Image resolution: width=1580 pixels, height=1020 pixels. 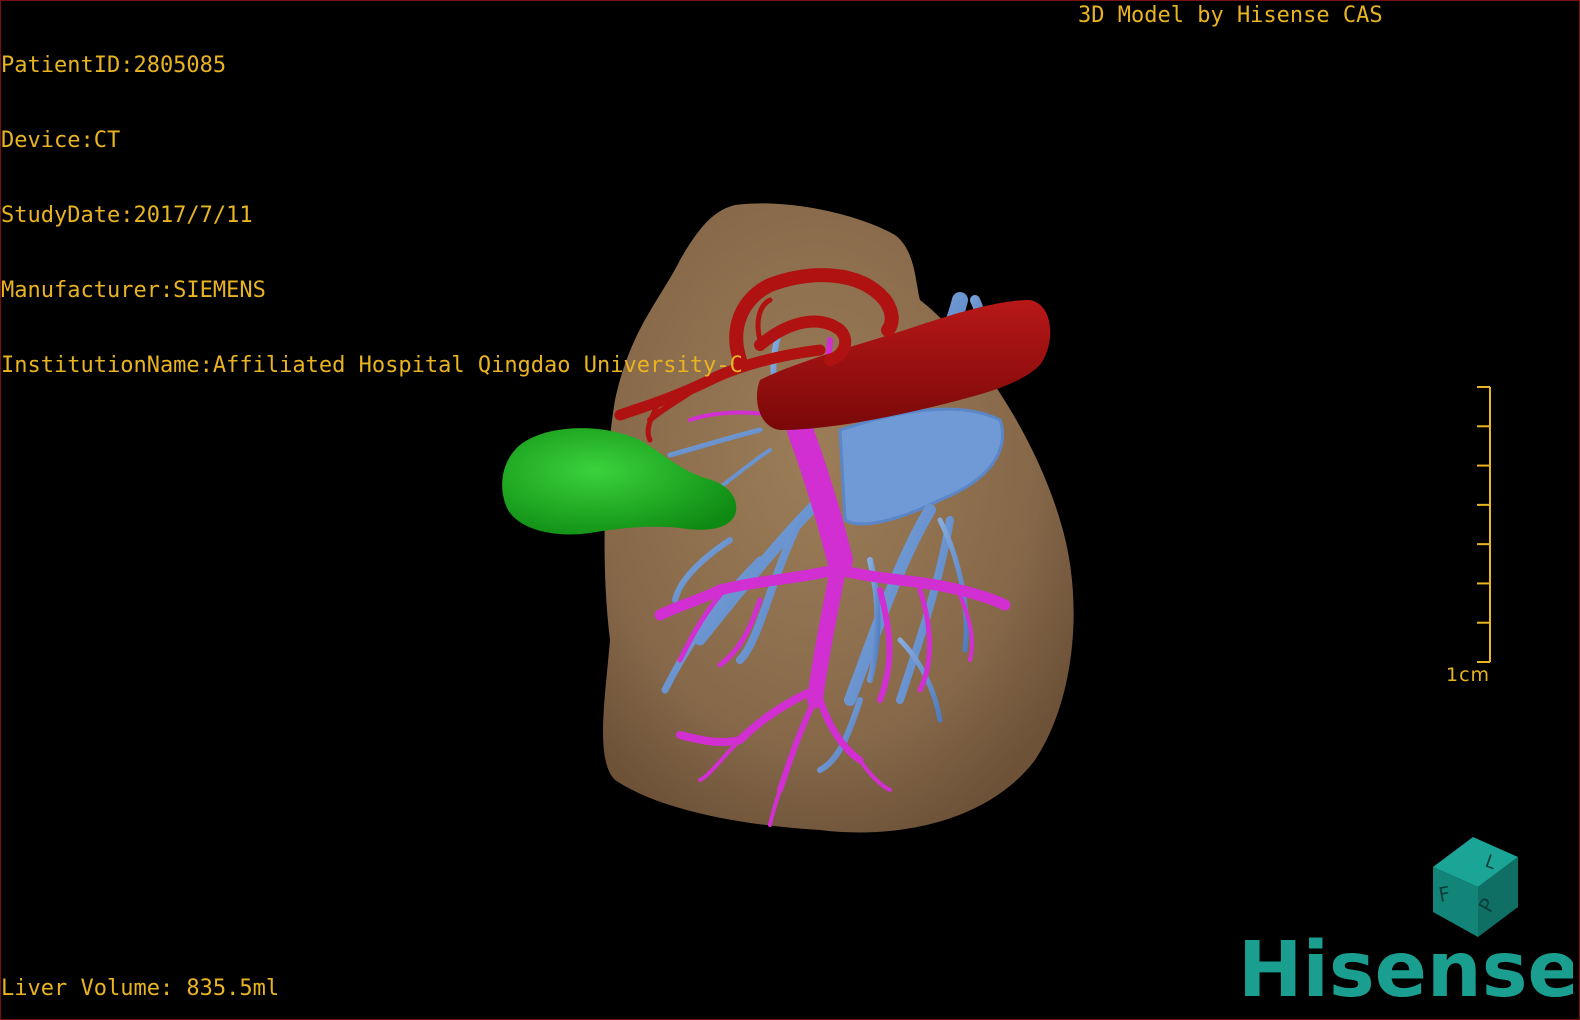 What do you see at coordinates (140, 988) in the screenshot?
I see `liver-volume-readout: Liver Volume: 835.5ml` at bounding box center [140, 988].